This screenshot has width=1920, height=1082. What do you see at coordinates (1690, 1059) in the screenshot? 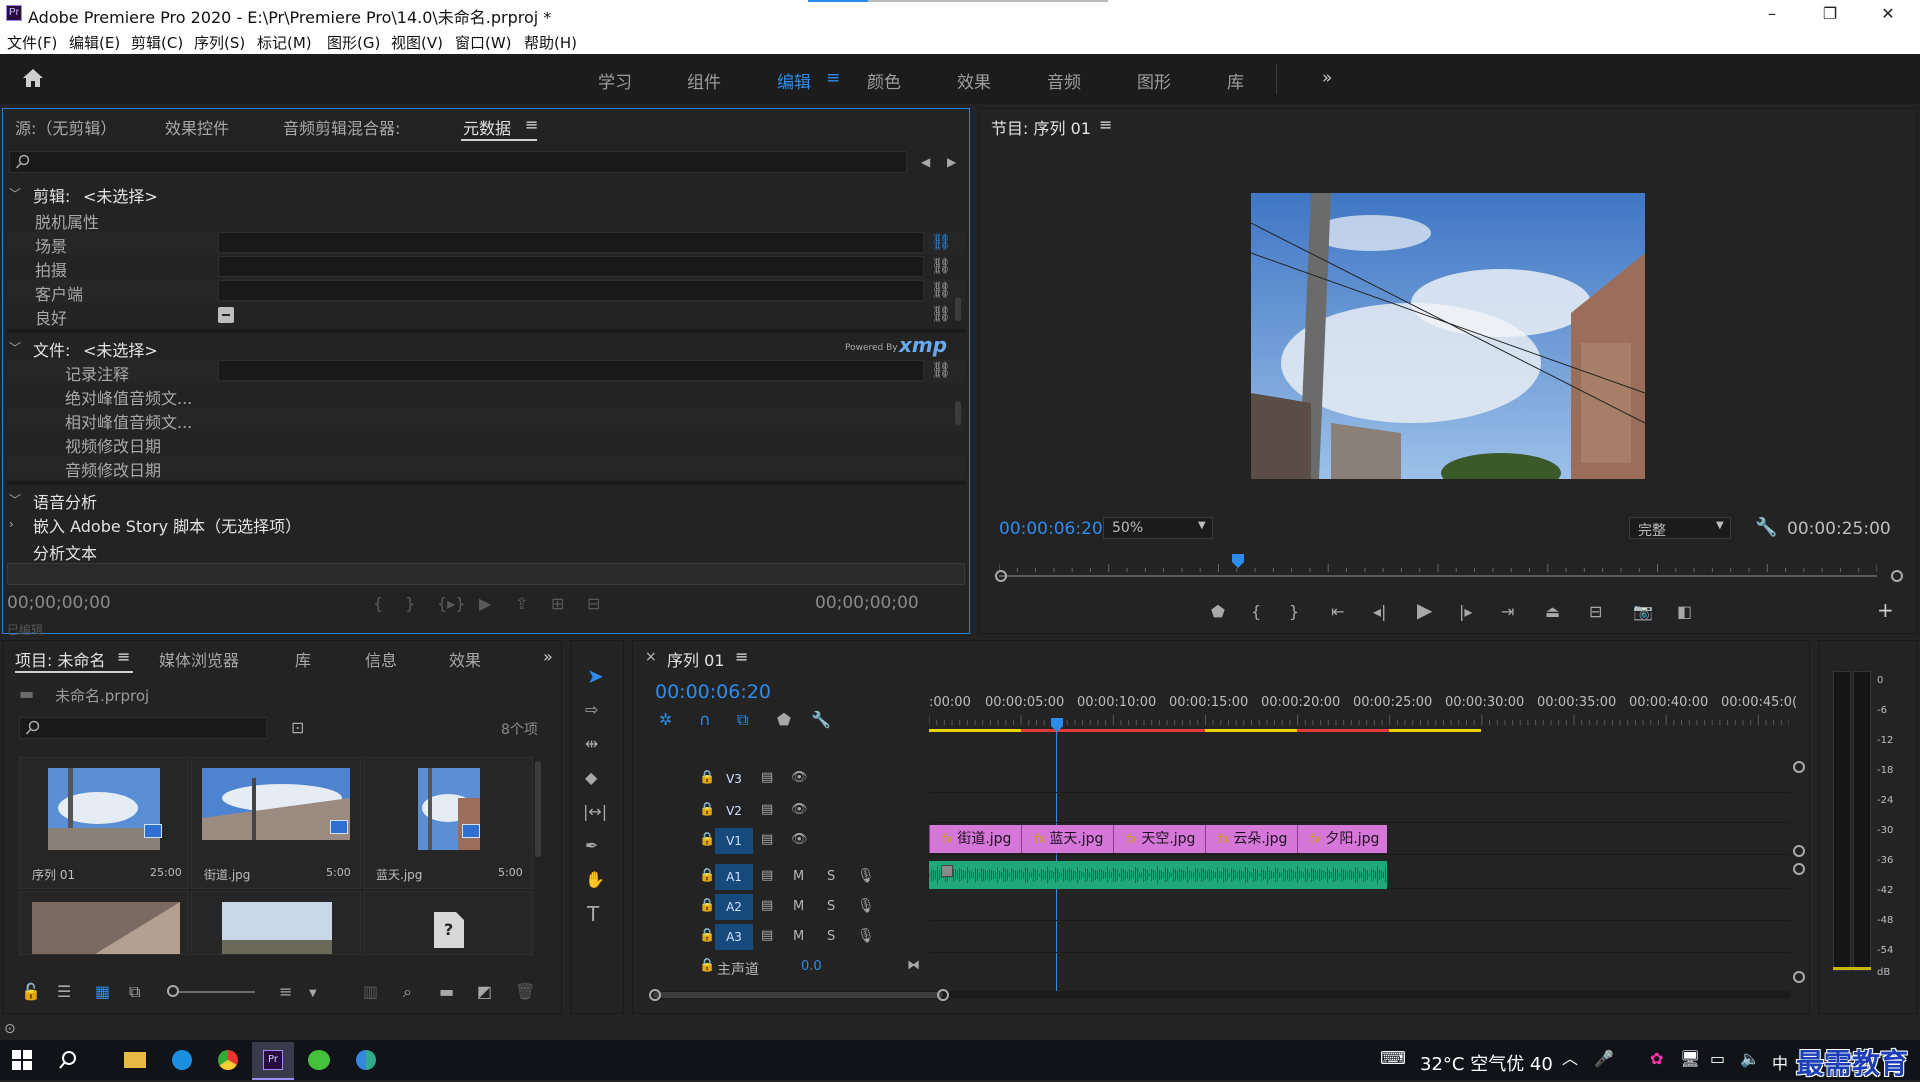
I see `network-icon: 🖥` at bounding box center [1690, 1059].